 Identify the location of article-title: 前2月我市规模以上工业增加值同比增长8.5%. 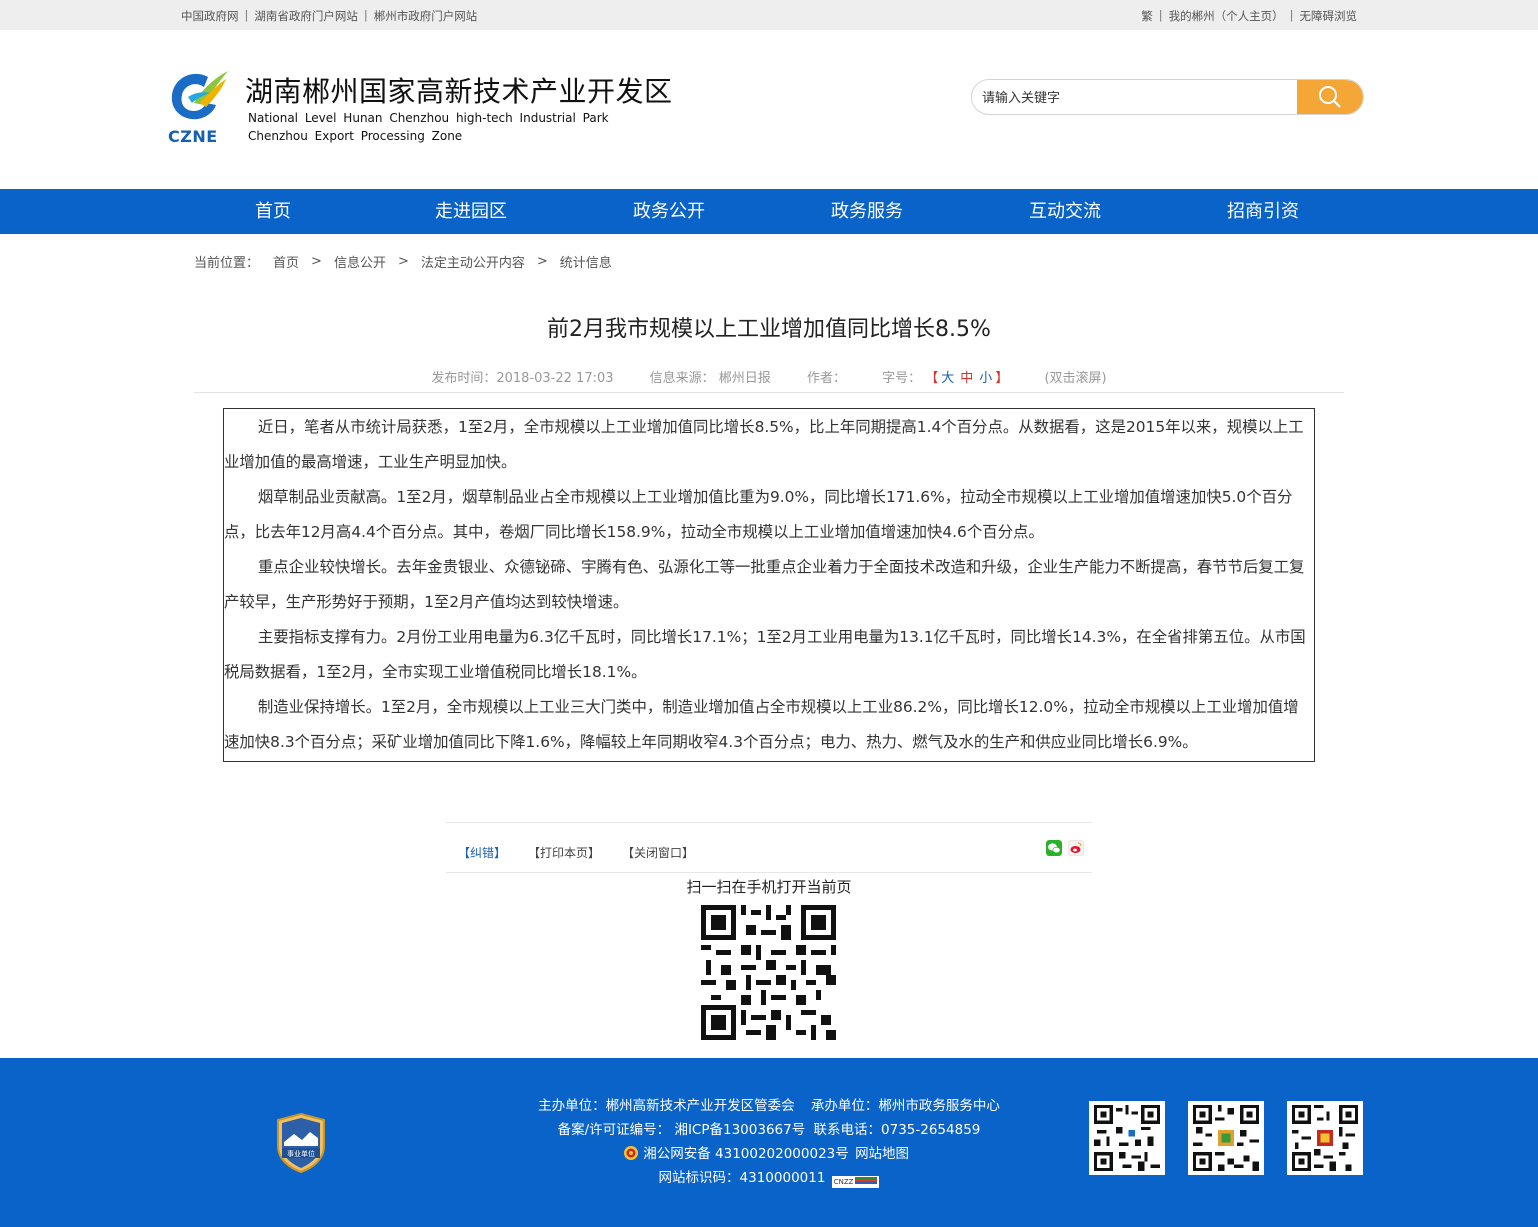
(769, 329).